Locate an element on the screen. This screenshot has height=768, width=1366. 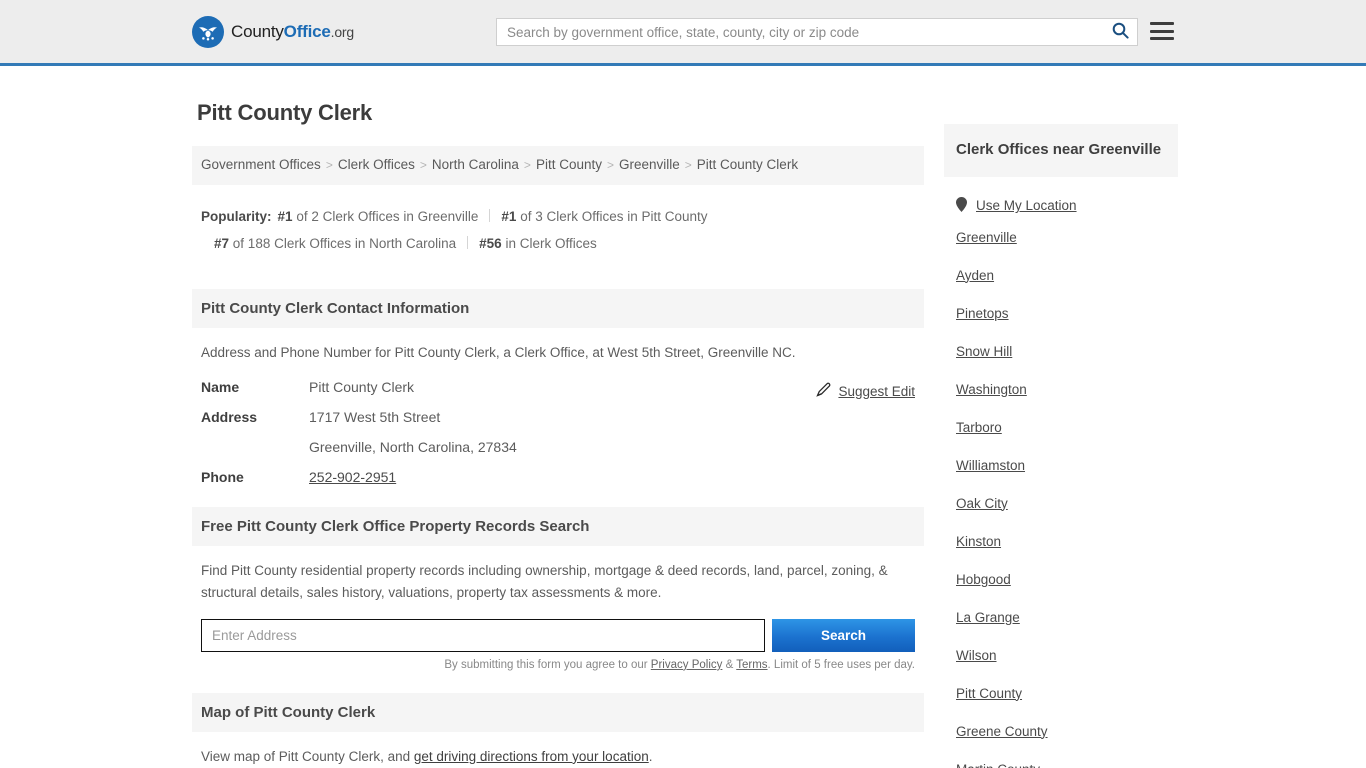
detail-row-name: Name Pitt County Clerk is located at coordinates (558, 387).